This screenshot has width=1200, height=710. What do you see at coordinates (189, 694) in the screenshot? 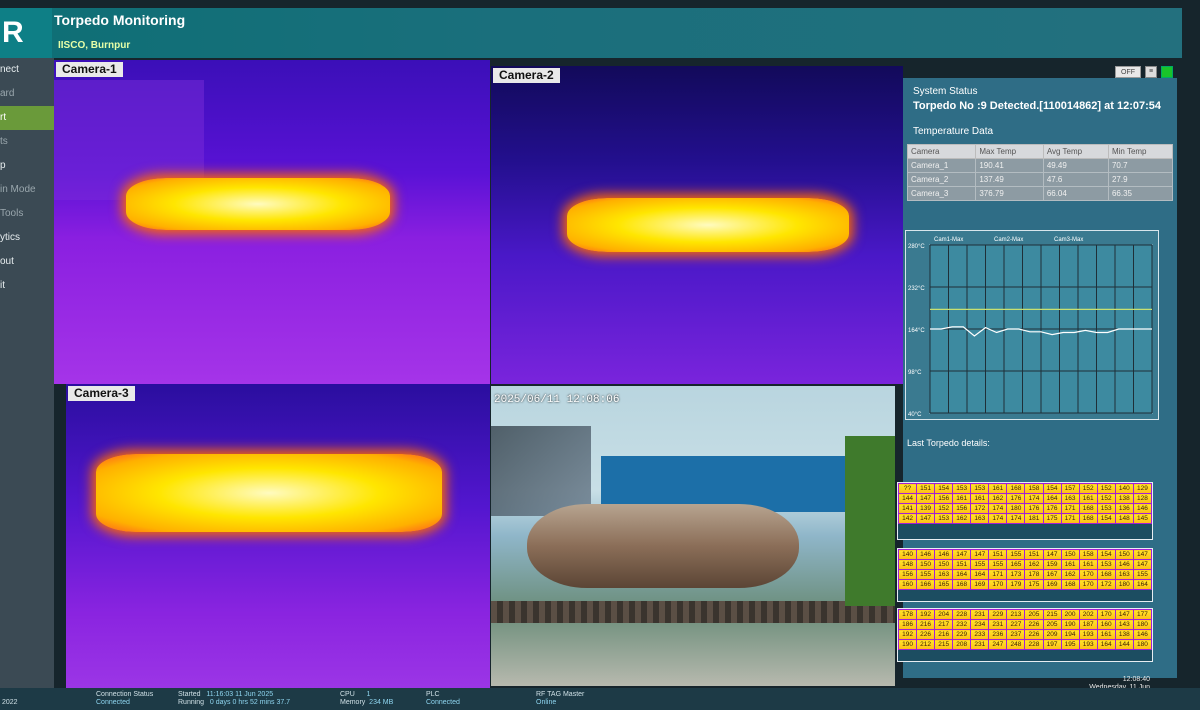
I see `started-label: Started` at bounding box center [189, 694].